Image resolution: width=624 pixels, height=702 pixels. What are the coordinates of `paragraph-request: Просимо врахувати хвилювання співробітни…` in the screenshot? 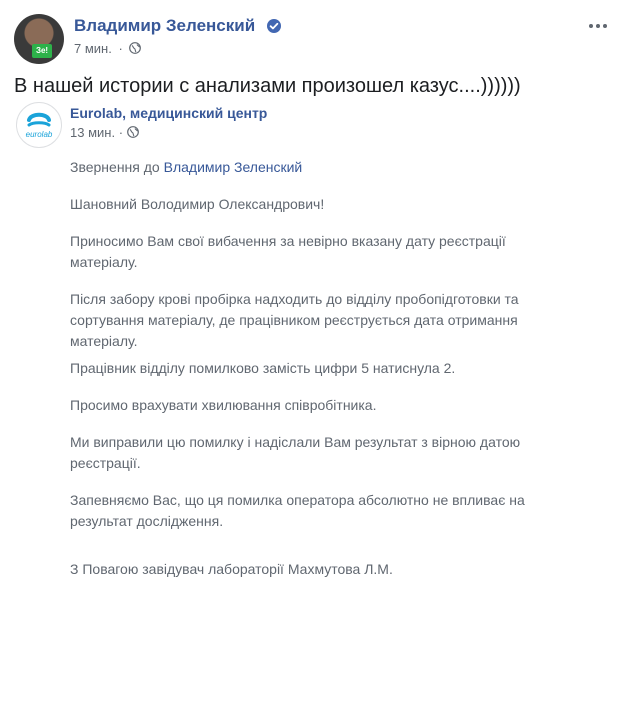 It's located at (223, 405).